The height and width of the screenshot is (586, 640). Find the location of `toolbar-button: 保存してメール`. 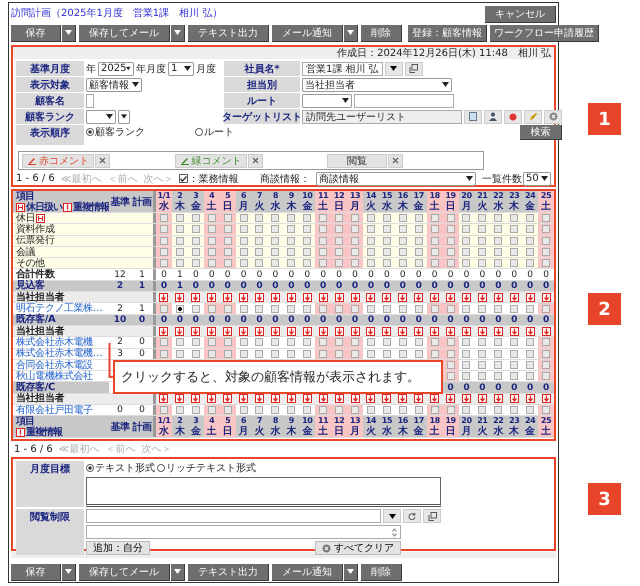

toolbar-button: 保存してメール is located at coordinates (124, 572).